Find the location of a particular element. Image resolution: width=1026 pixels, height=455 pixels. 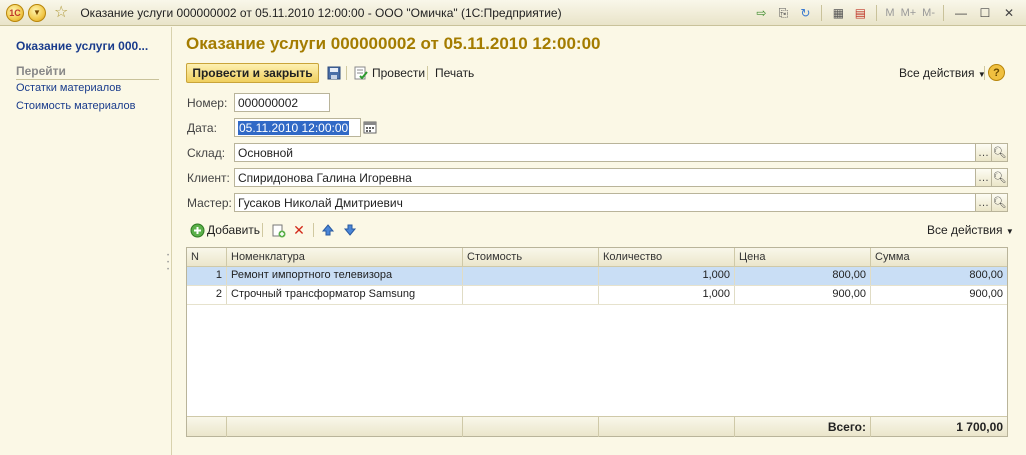

warehouse-field: Основной is located at coordinates (605, 152).